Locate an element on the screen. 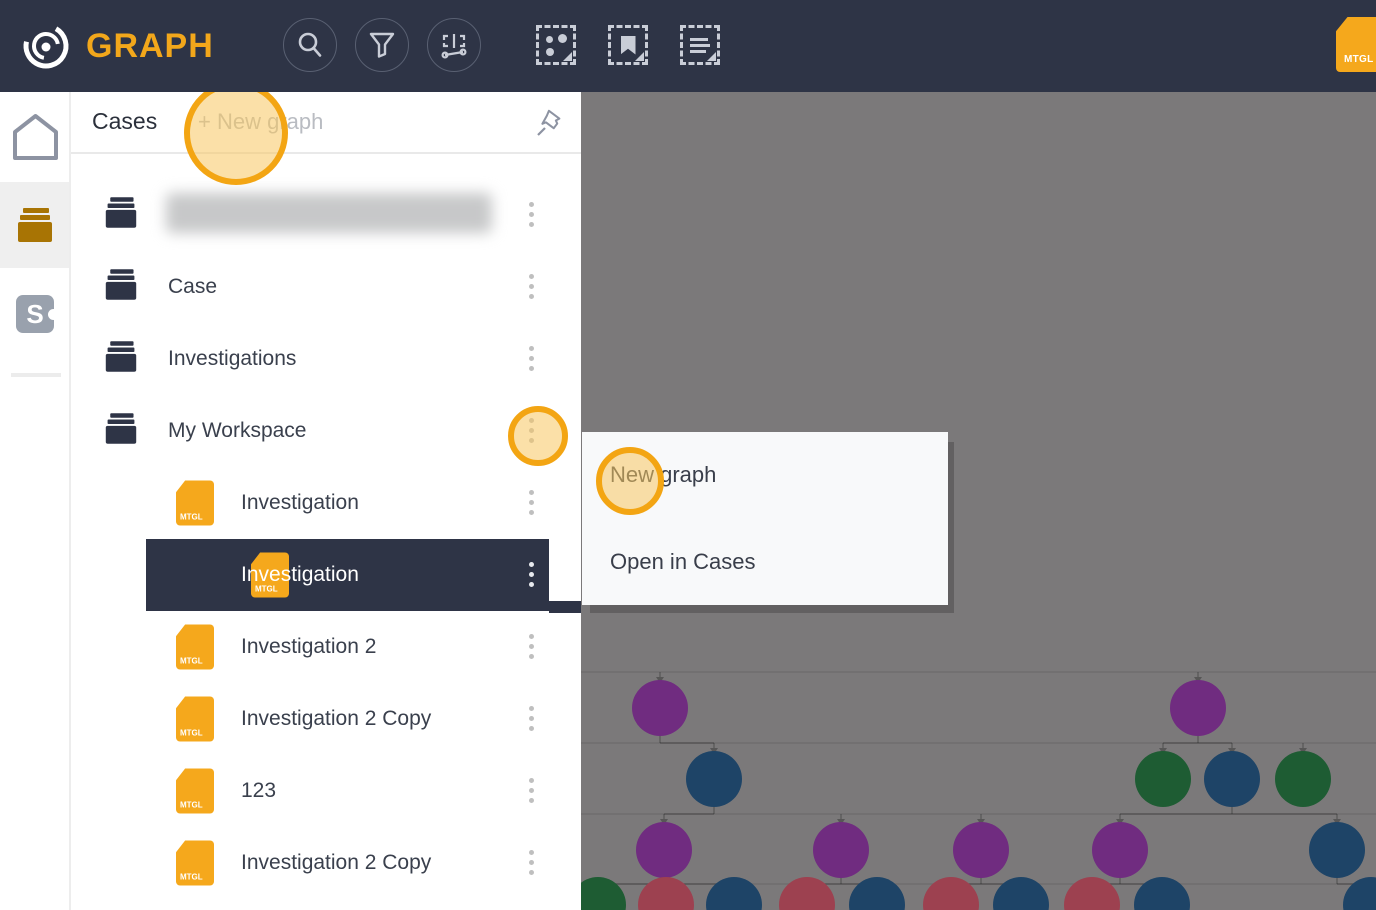  sidebar-item-entity-tag: S is located at coordinates (37, 314).